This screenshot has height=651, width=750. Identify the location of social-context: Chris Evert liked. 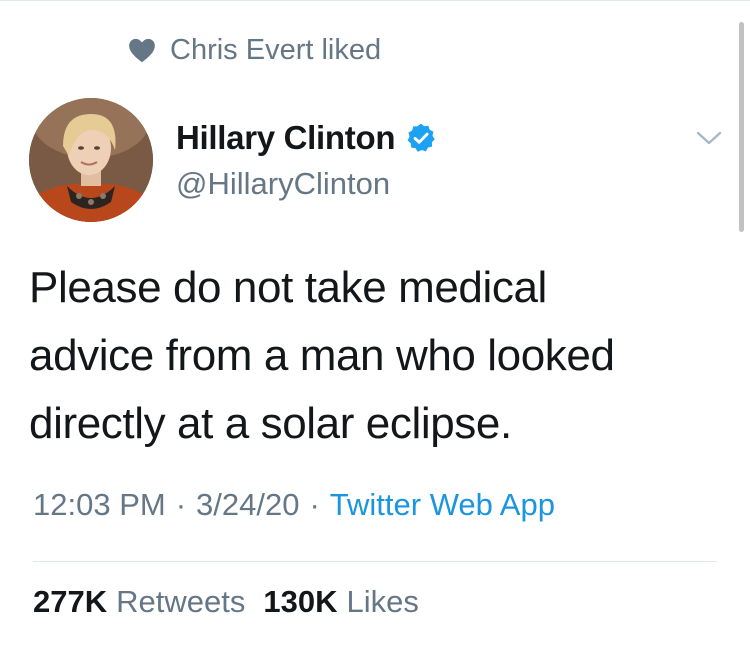
(254, 50).